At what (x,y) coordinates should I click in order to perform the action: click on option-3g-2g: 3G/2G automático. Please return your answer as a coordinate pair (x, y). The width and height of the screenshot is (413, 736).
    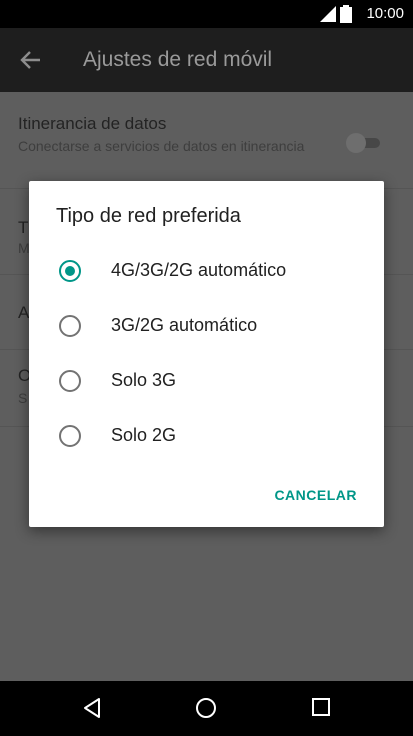
    Looking at the image, I should click on (206, 326).